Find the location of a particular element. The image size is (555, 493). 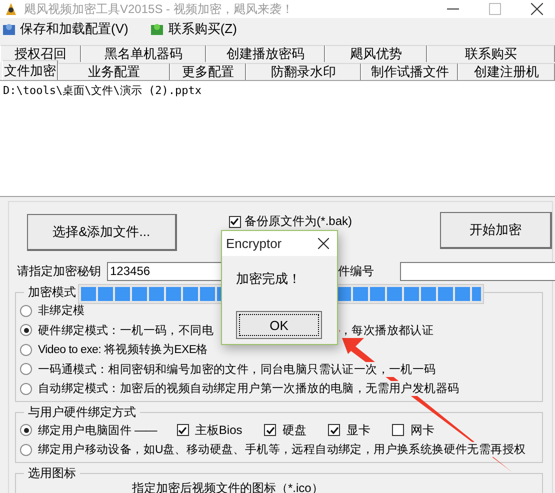

option-label: 绑定用户移动设备，如U盘、移动硬盘、手机等，远程自动绑定，用户换系统换硬件无需再授权 is located at coordinates (282, 450).